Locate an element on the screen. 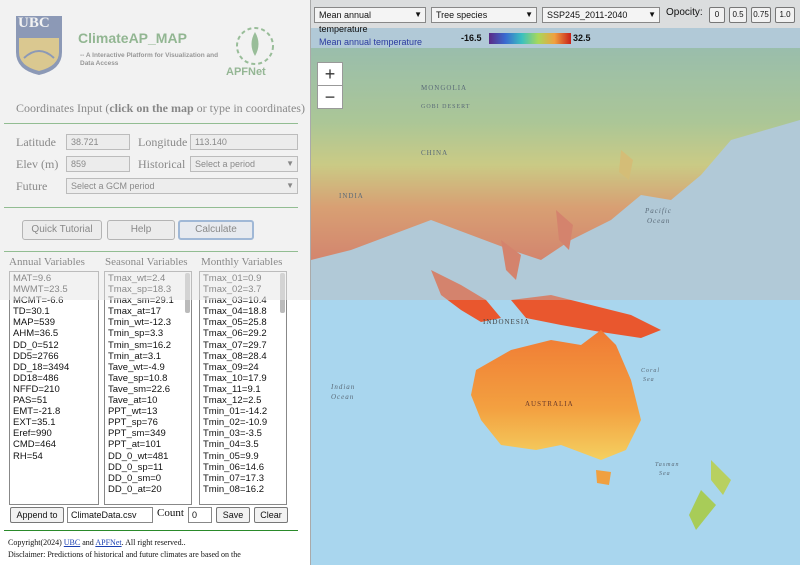 This screenshot has height=565, width=800. list-item: MAT=9.6 is located at coordinates (54, 278).